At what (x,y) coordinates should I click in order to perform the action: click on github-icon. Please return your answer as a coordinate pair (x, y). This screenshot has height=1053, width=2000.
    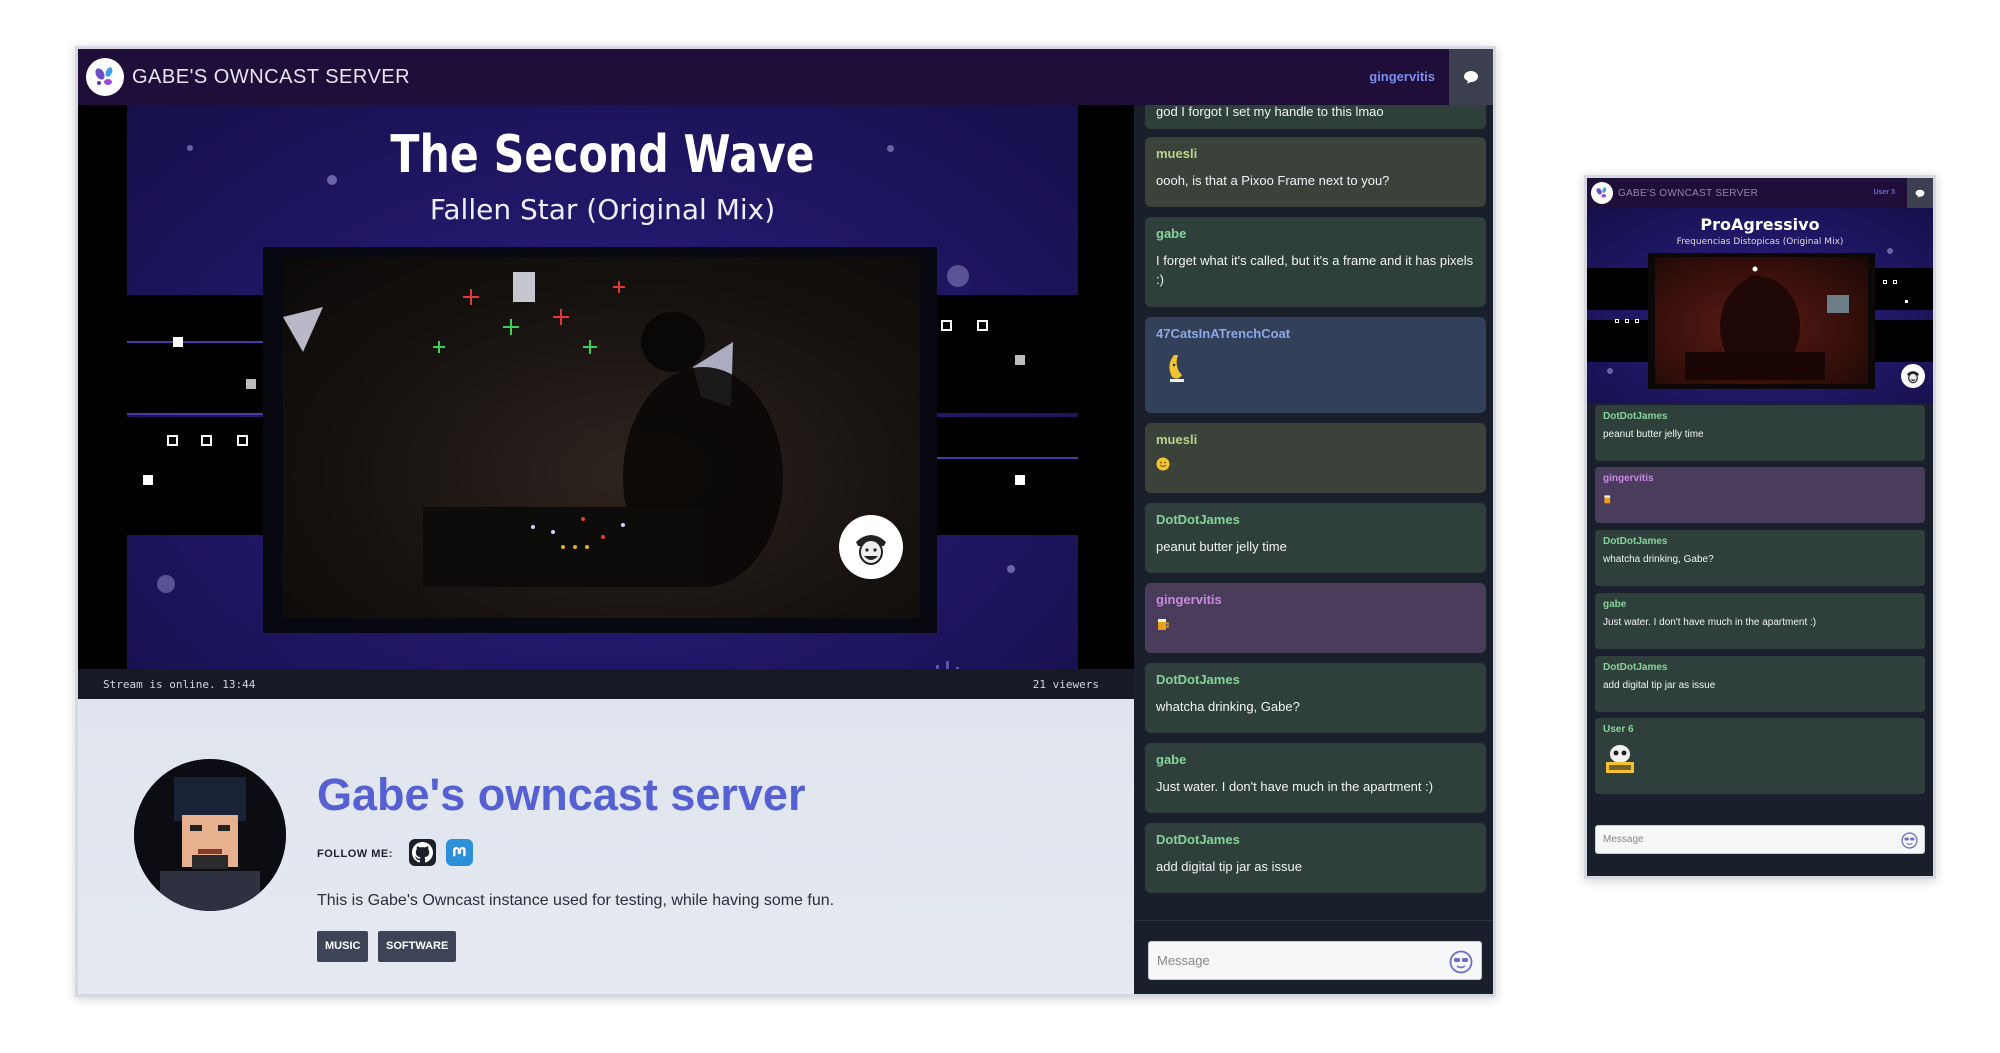
    Looking at the image, I should click on (422, 852).